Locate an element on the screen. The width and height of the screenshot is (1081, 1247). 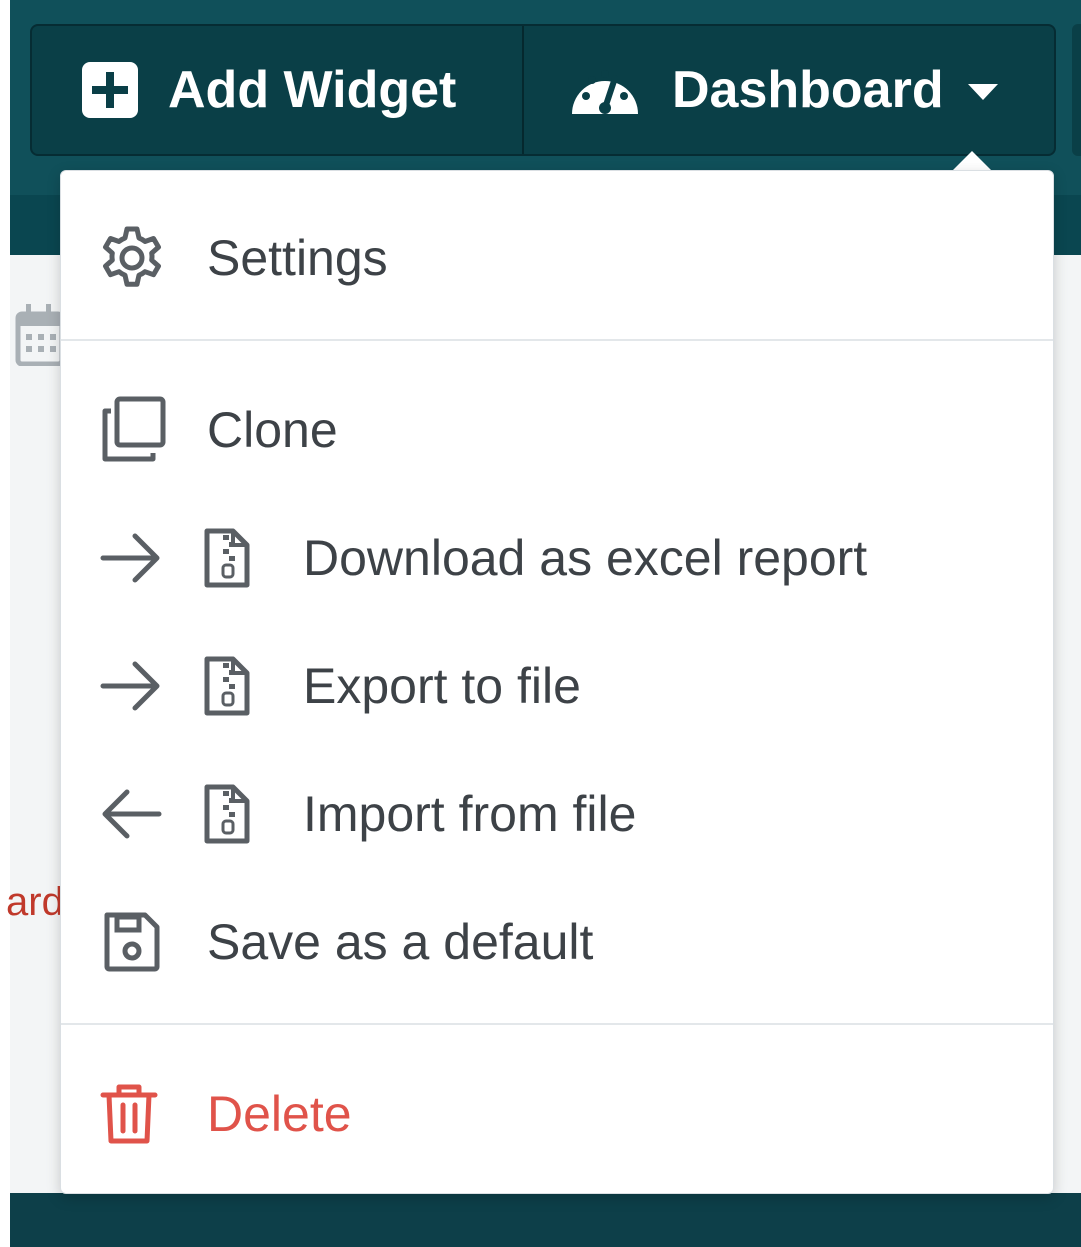
add-widget-label: Add Widget is located at coordinates (312, 90).